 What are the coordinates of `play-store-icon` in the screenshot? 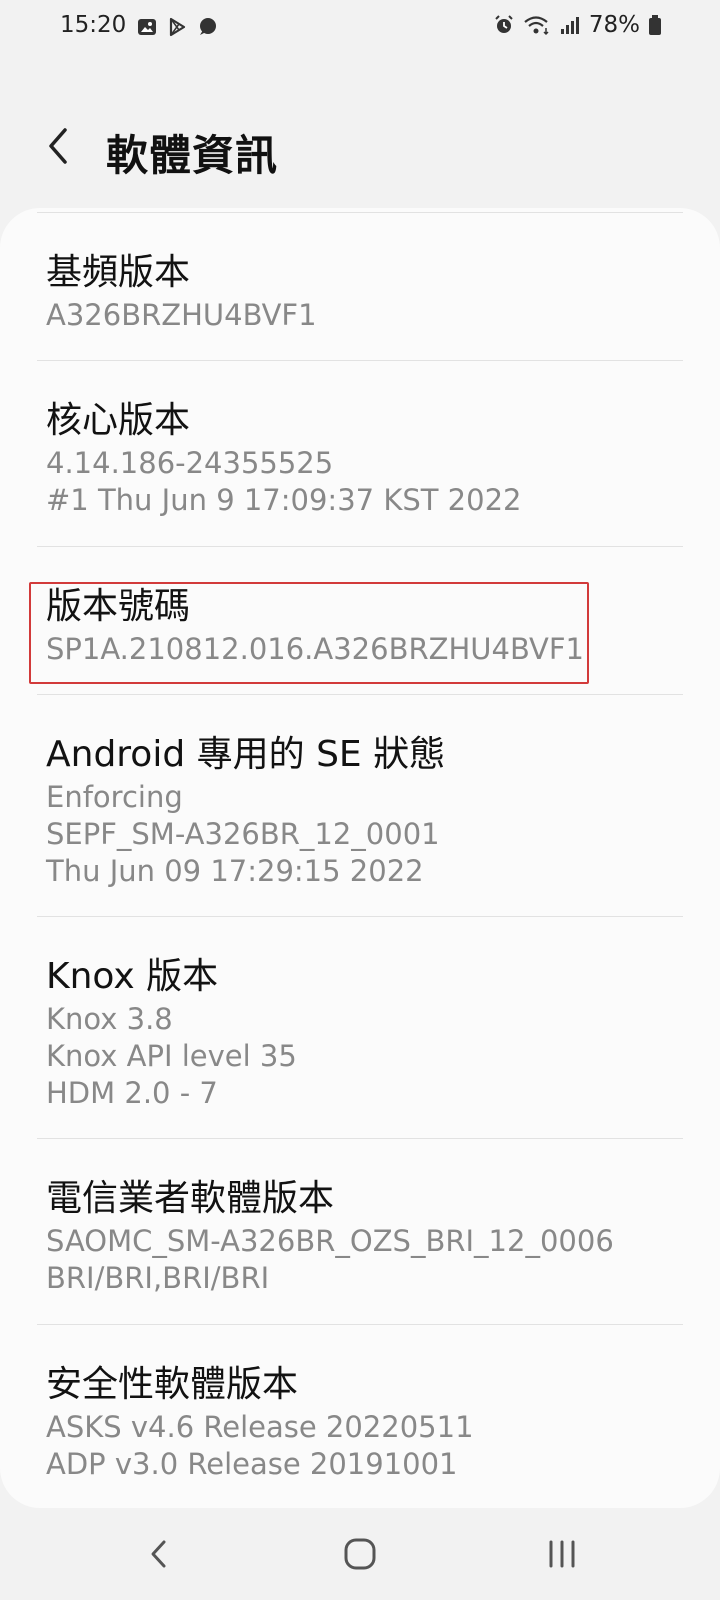 It's located at (177, 27).